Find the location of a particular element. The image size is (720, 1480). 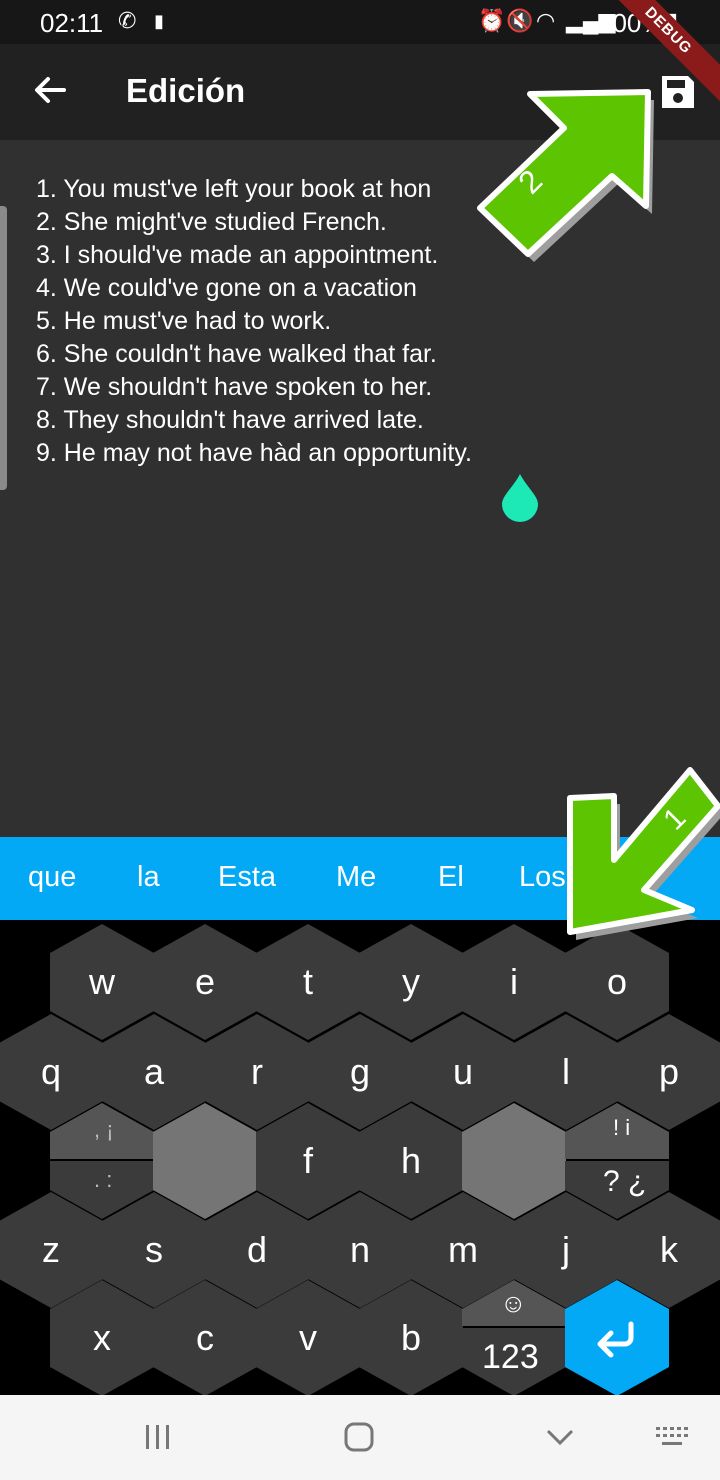

chevron-down-icon is located at coordinates (560, 1437).